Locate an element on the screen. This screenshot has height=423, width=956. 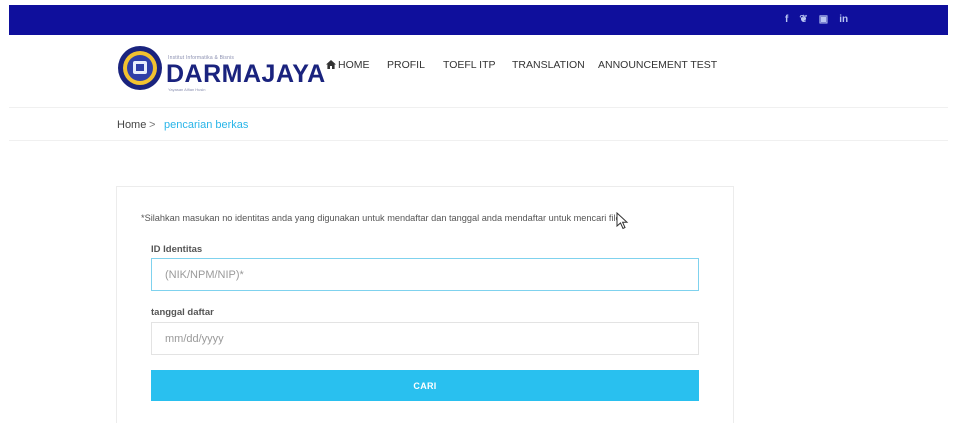
nav-translation: TRANSLATION is located at coordinates (548, 65).